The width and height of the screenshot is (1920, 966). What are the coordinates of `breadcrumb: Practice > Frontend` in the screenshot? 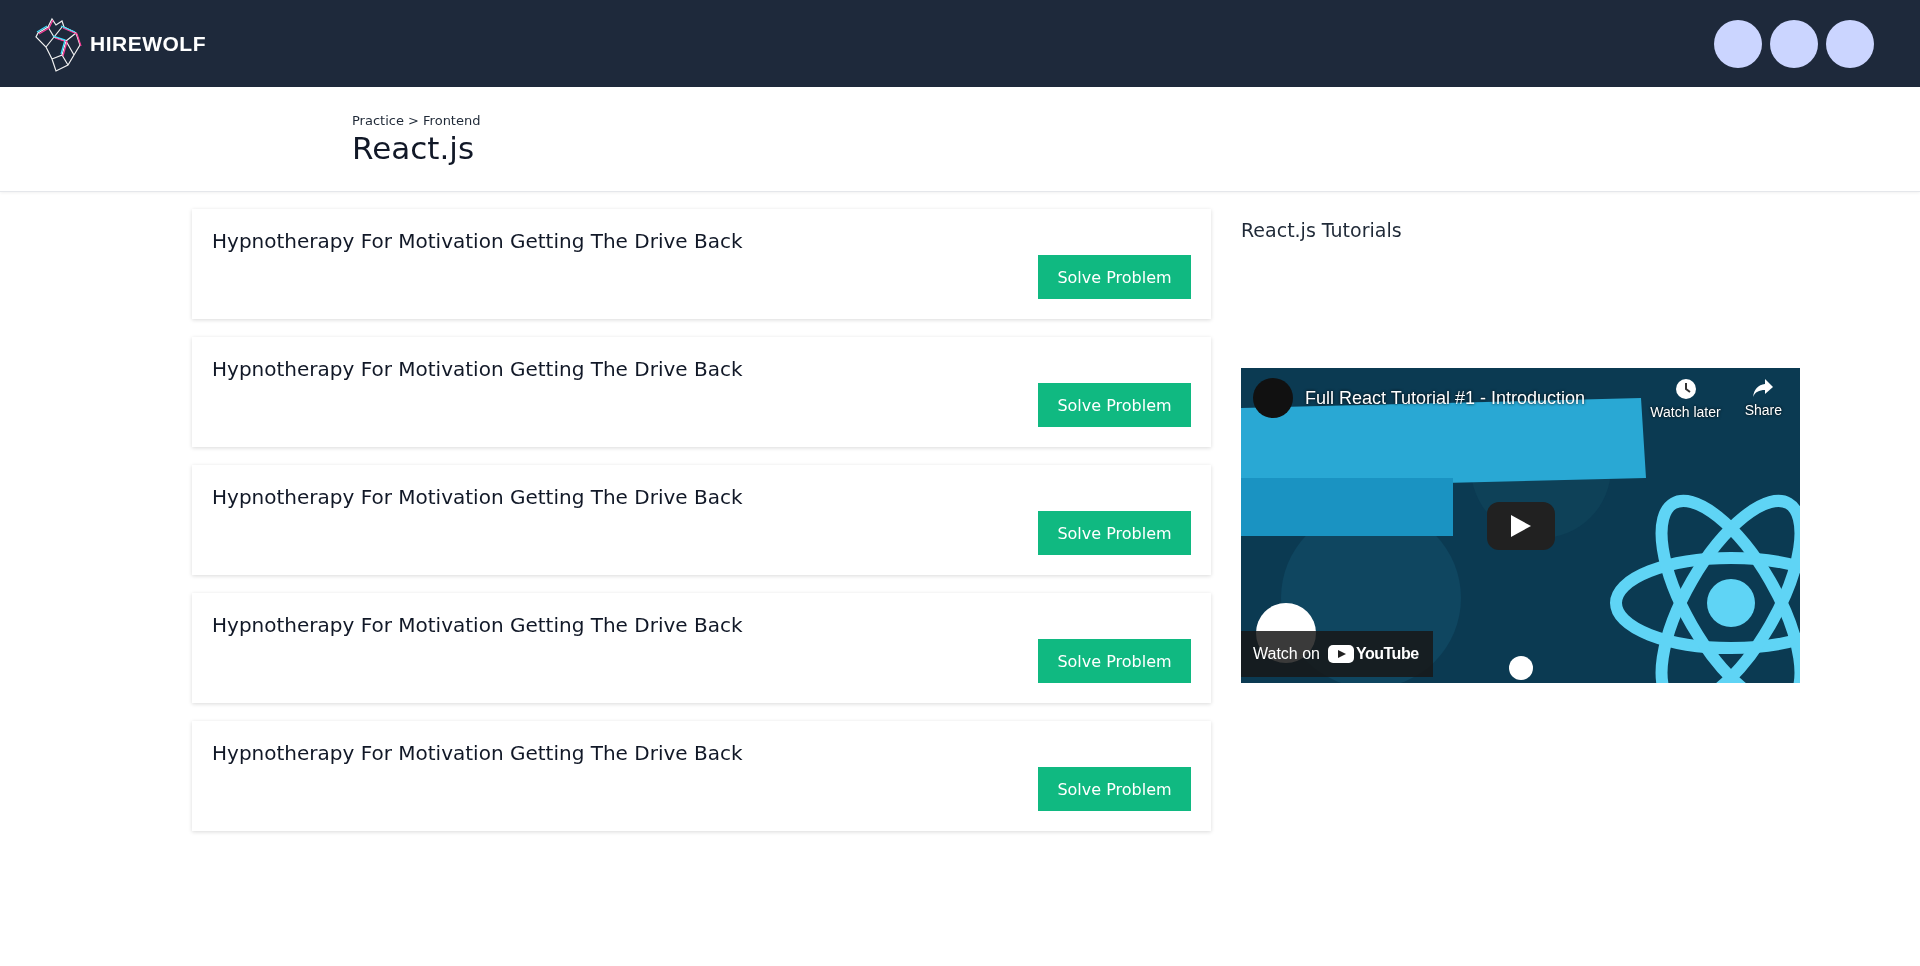 It's located at (417, 120).